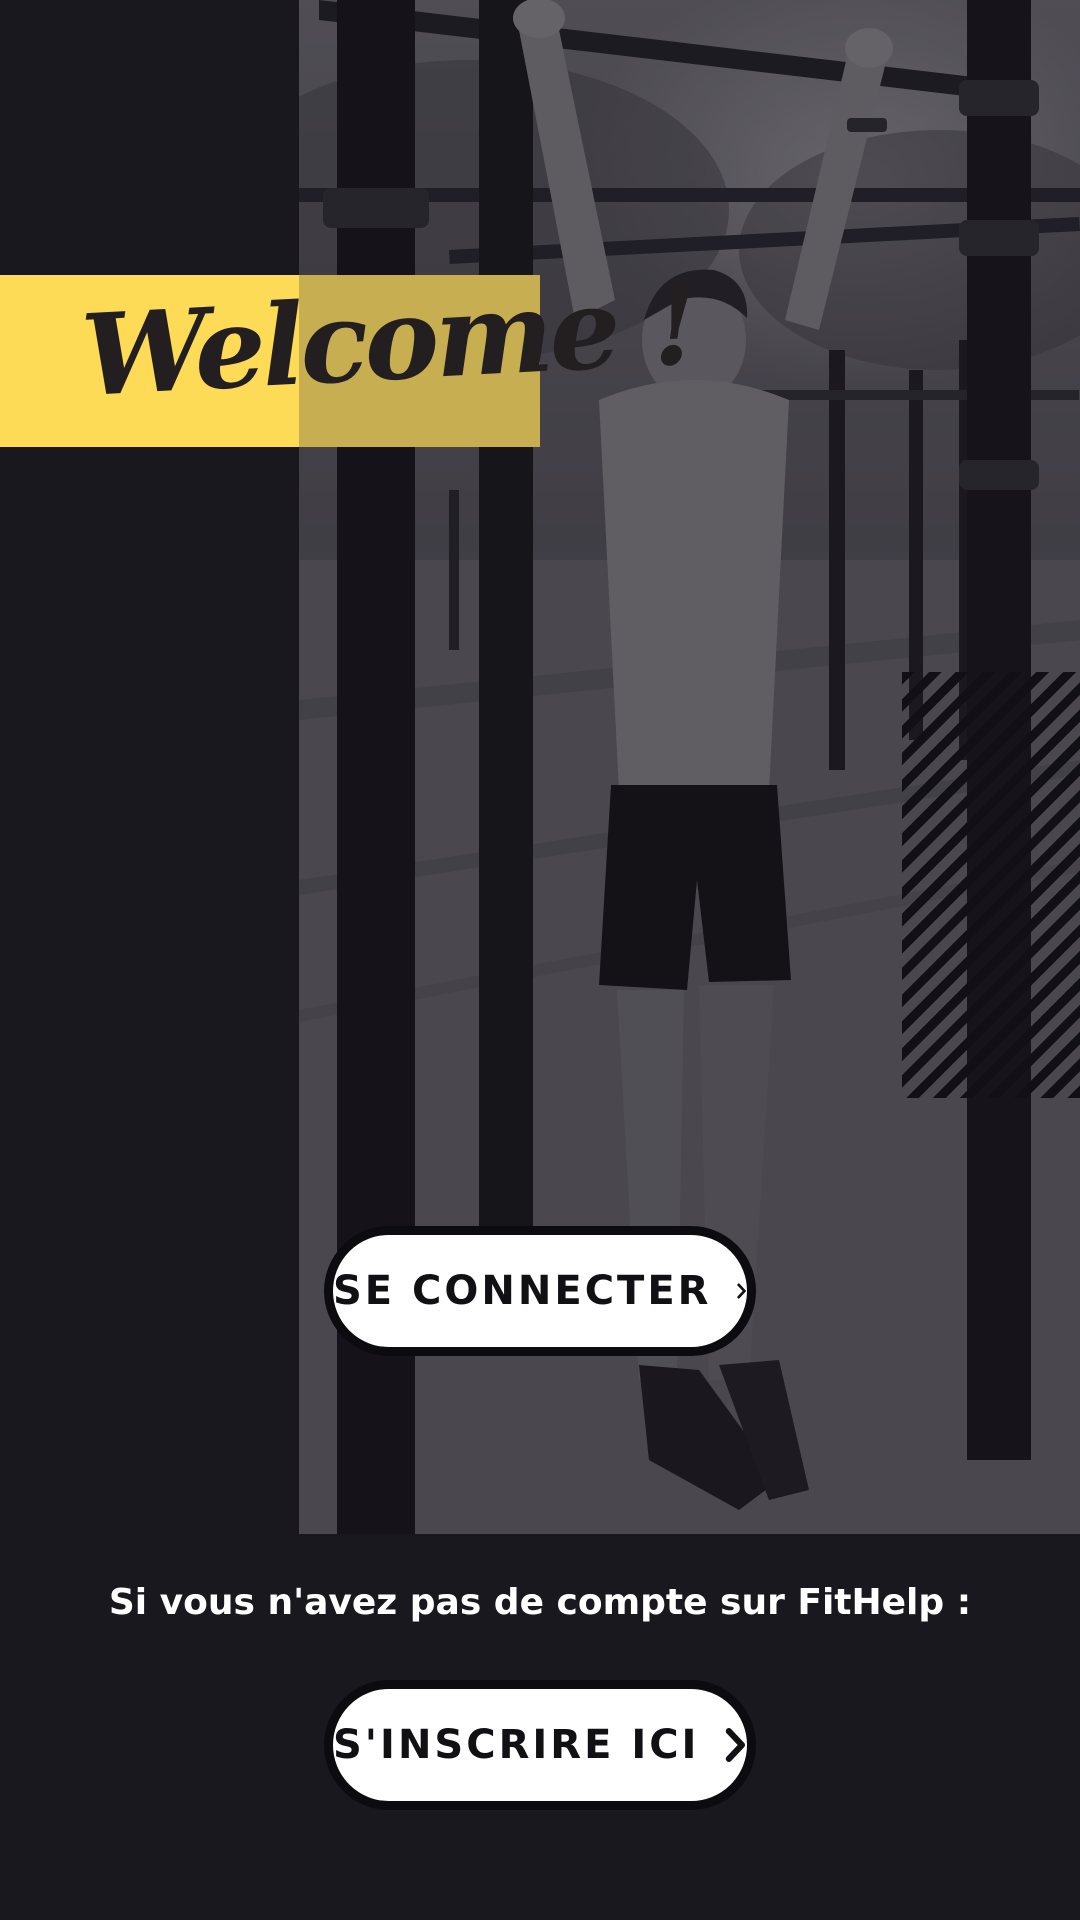  I want to click on login-button: SE CONNECTER, so click(540, 1291).